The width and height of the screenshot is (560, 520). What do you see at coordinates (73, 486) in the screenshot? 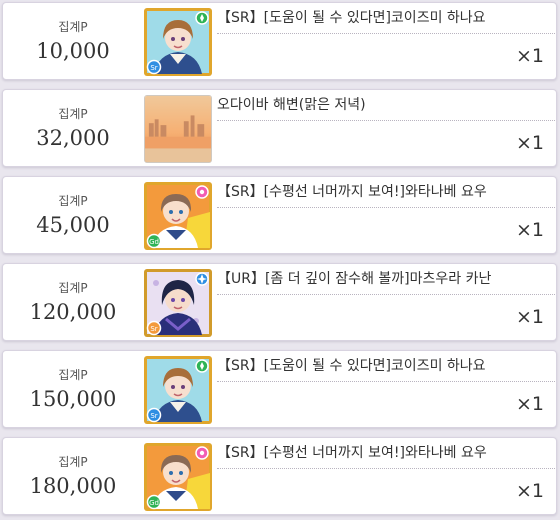
I see `points-value: 180,000` at bounding box center [73, 486].